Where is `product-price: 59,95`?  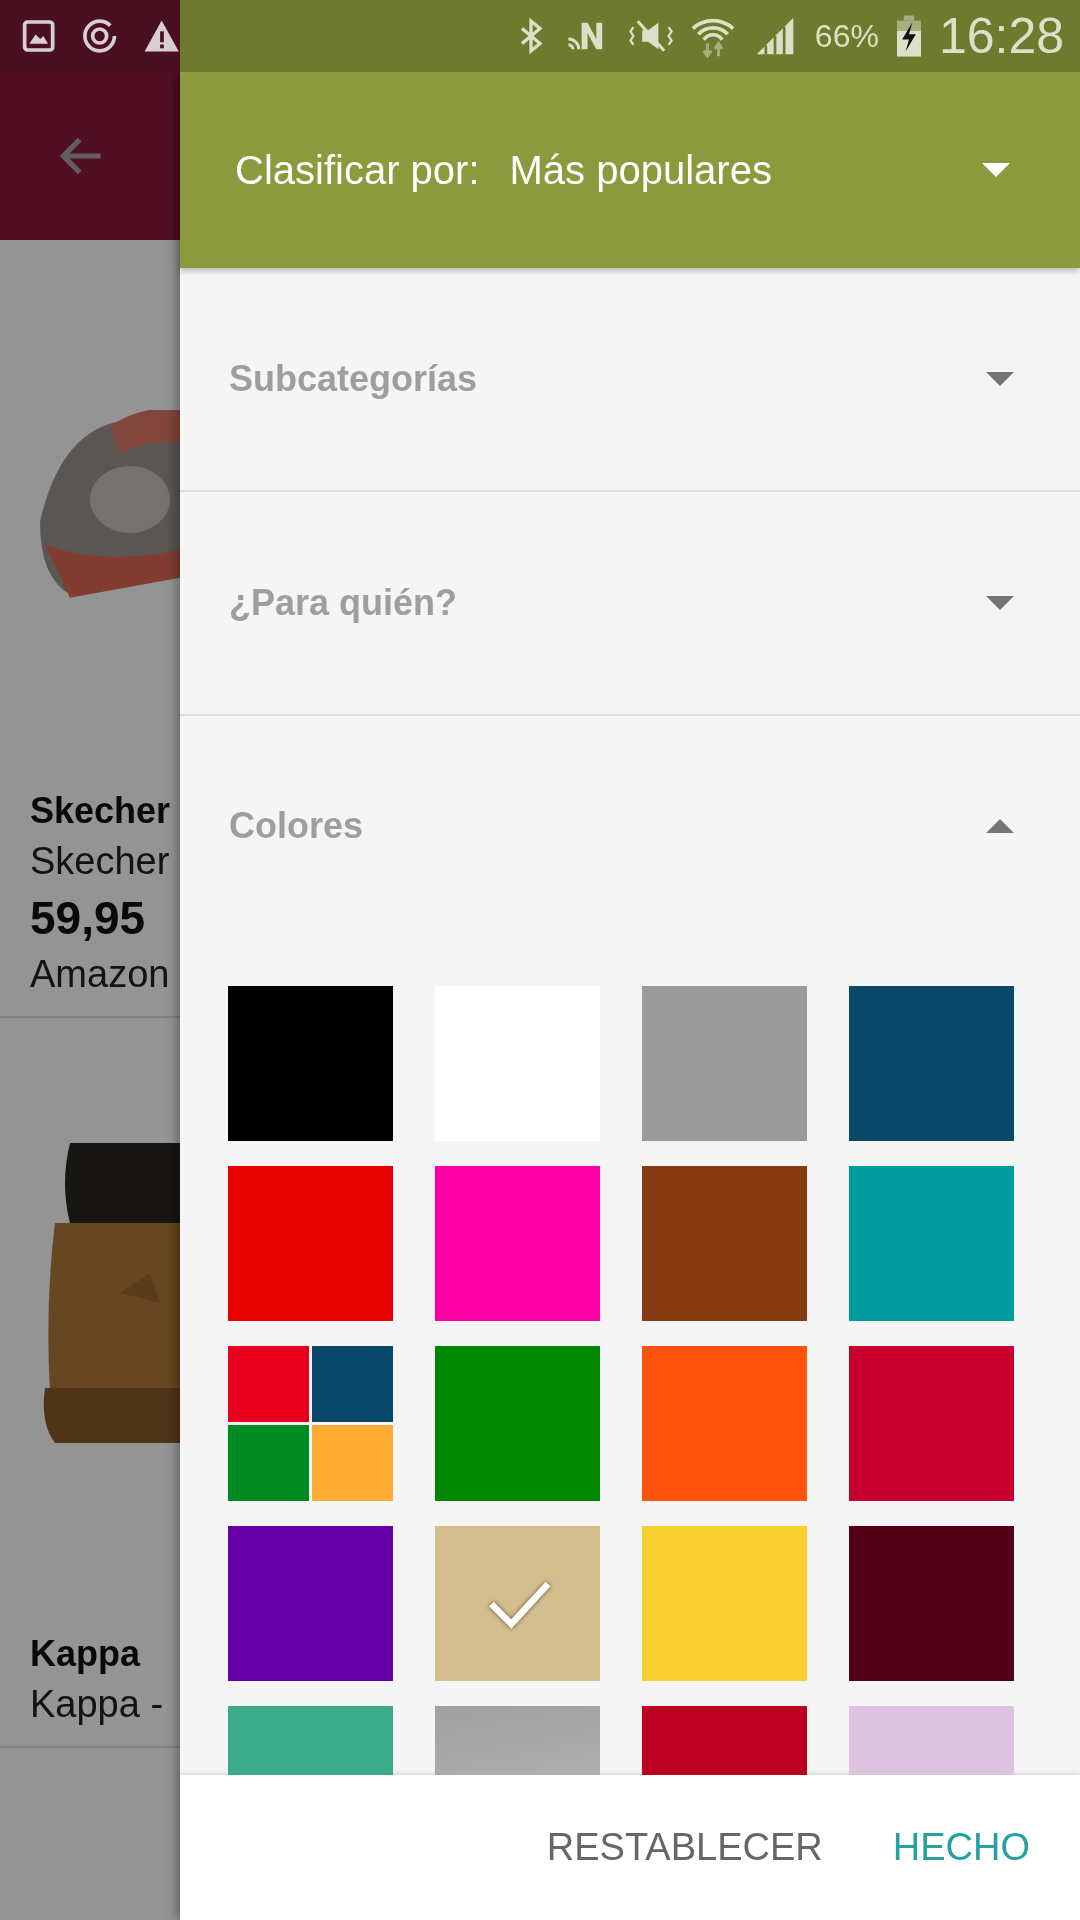 product-price: 59,95 is located at coordinates (88, 918).